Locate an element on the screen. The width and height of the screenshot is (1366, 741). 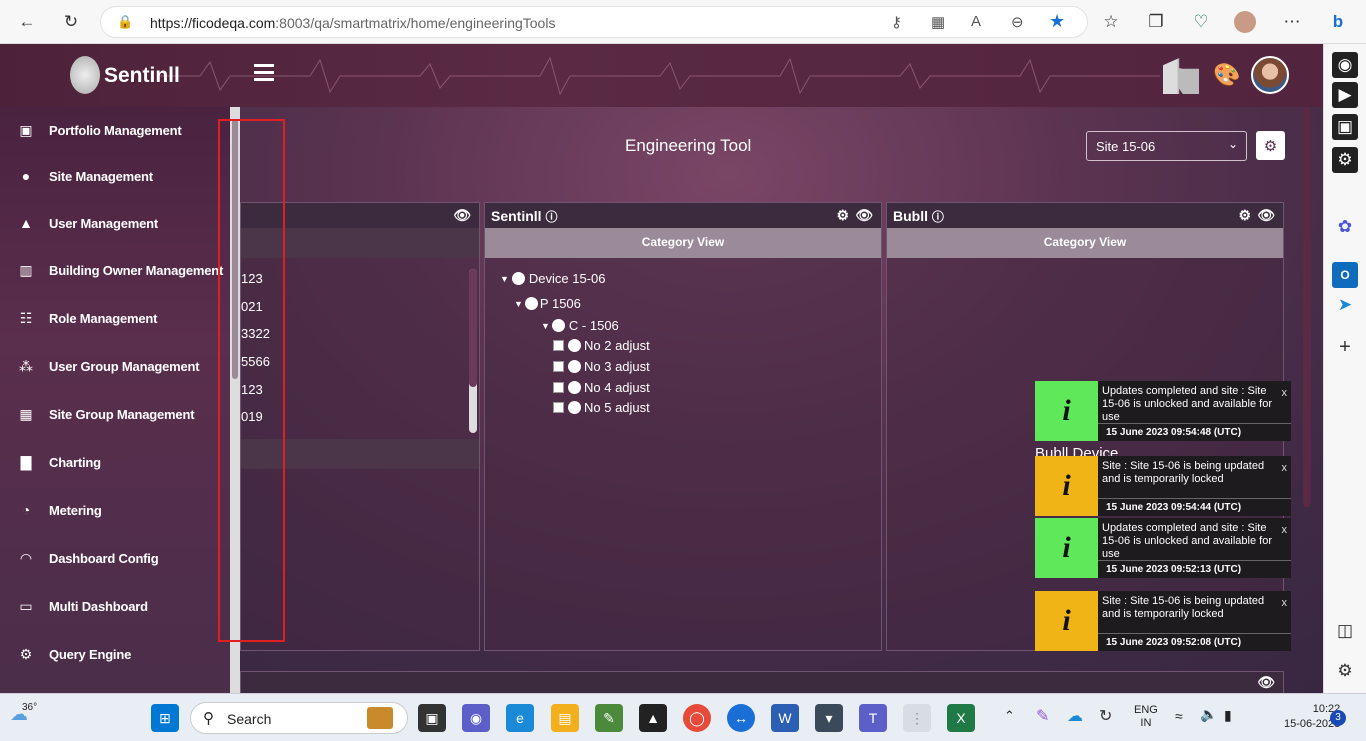
video-icon: ▶ is located at coordinates (1345, 95).